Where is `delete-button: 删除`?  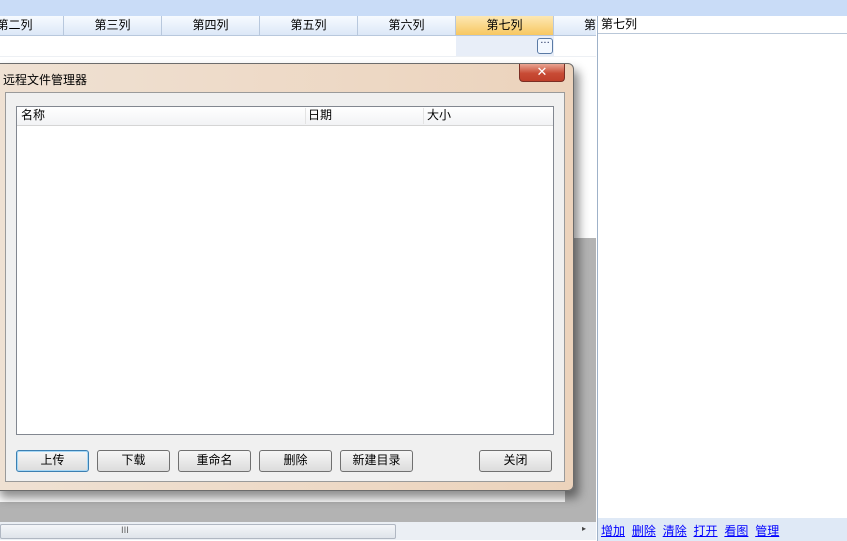 delete-button: 删除 is located at coordinates (295, 461).